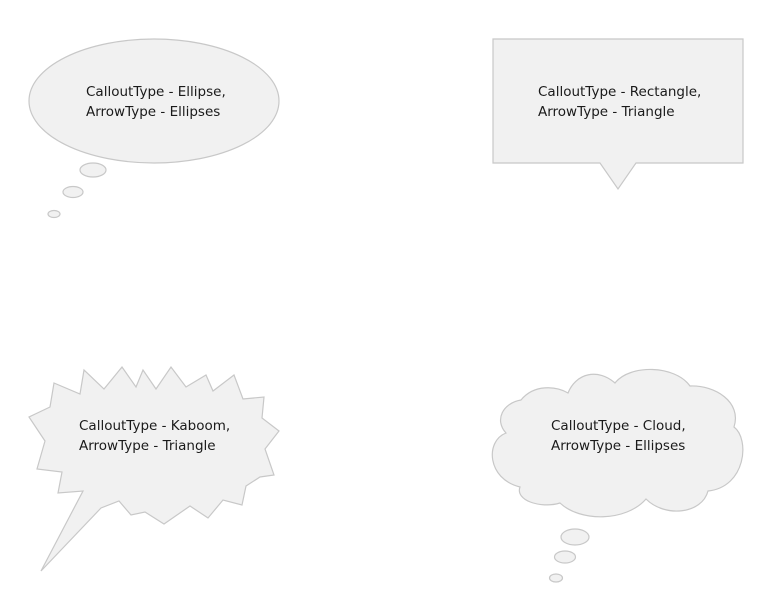 This screenshot has height=594, width=772. Describe the element at coordinates (147, 446) in the screenshot. I see `kaboom-callout-line2: ArrowType - Triangle` at that location.